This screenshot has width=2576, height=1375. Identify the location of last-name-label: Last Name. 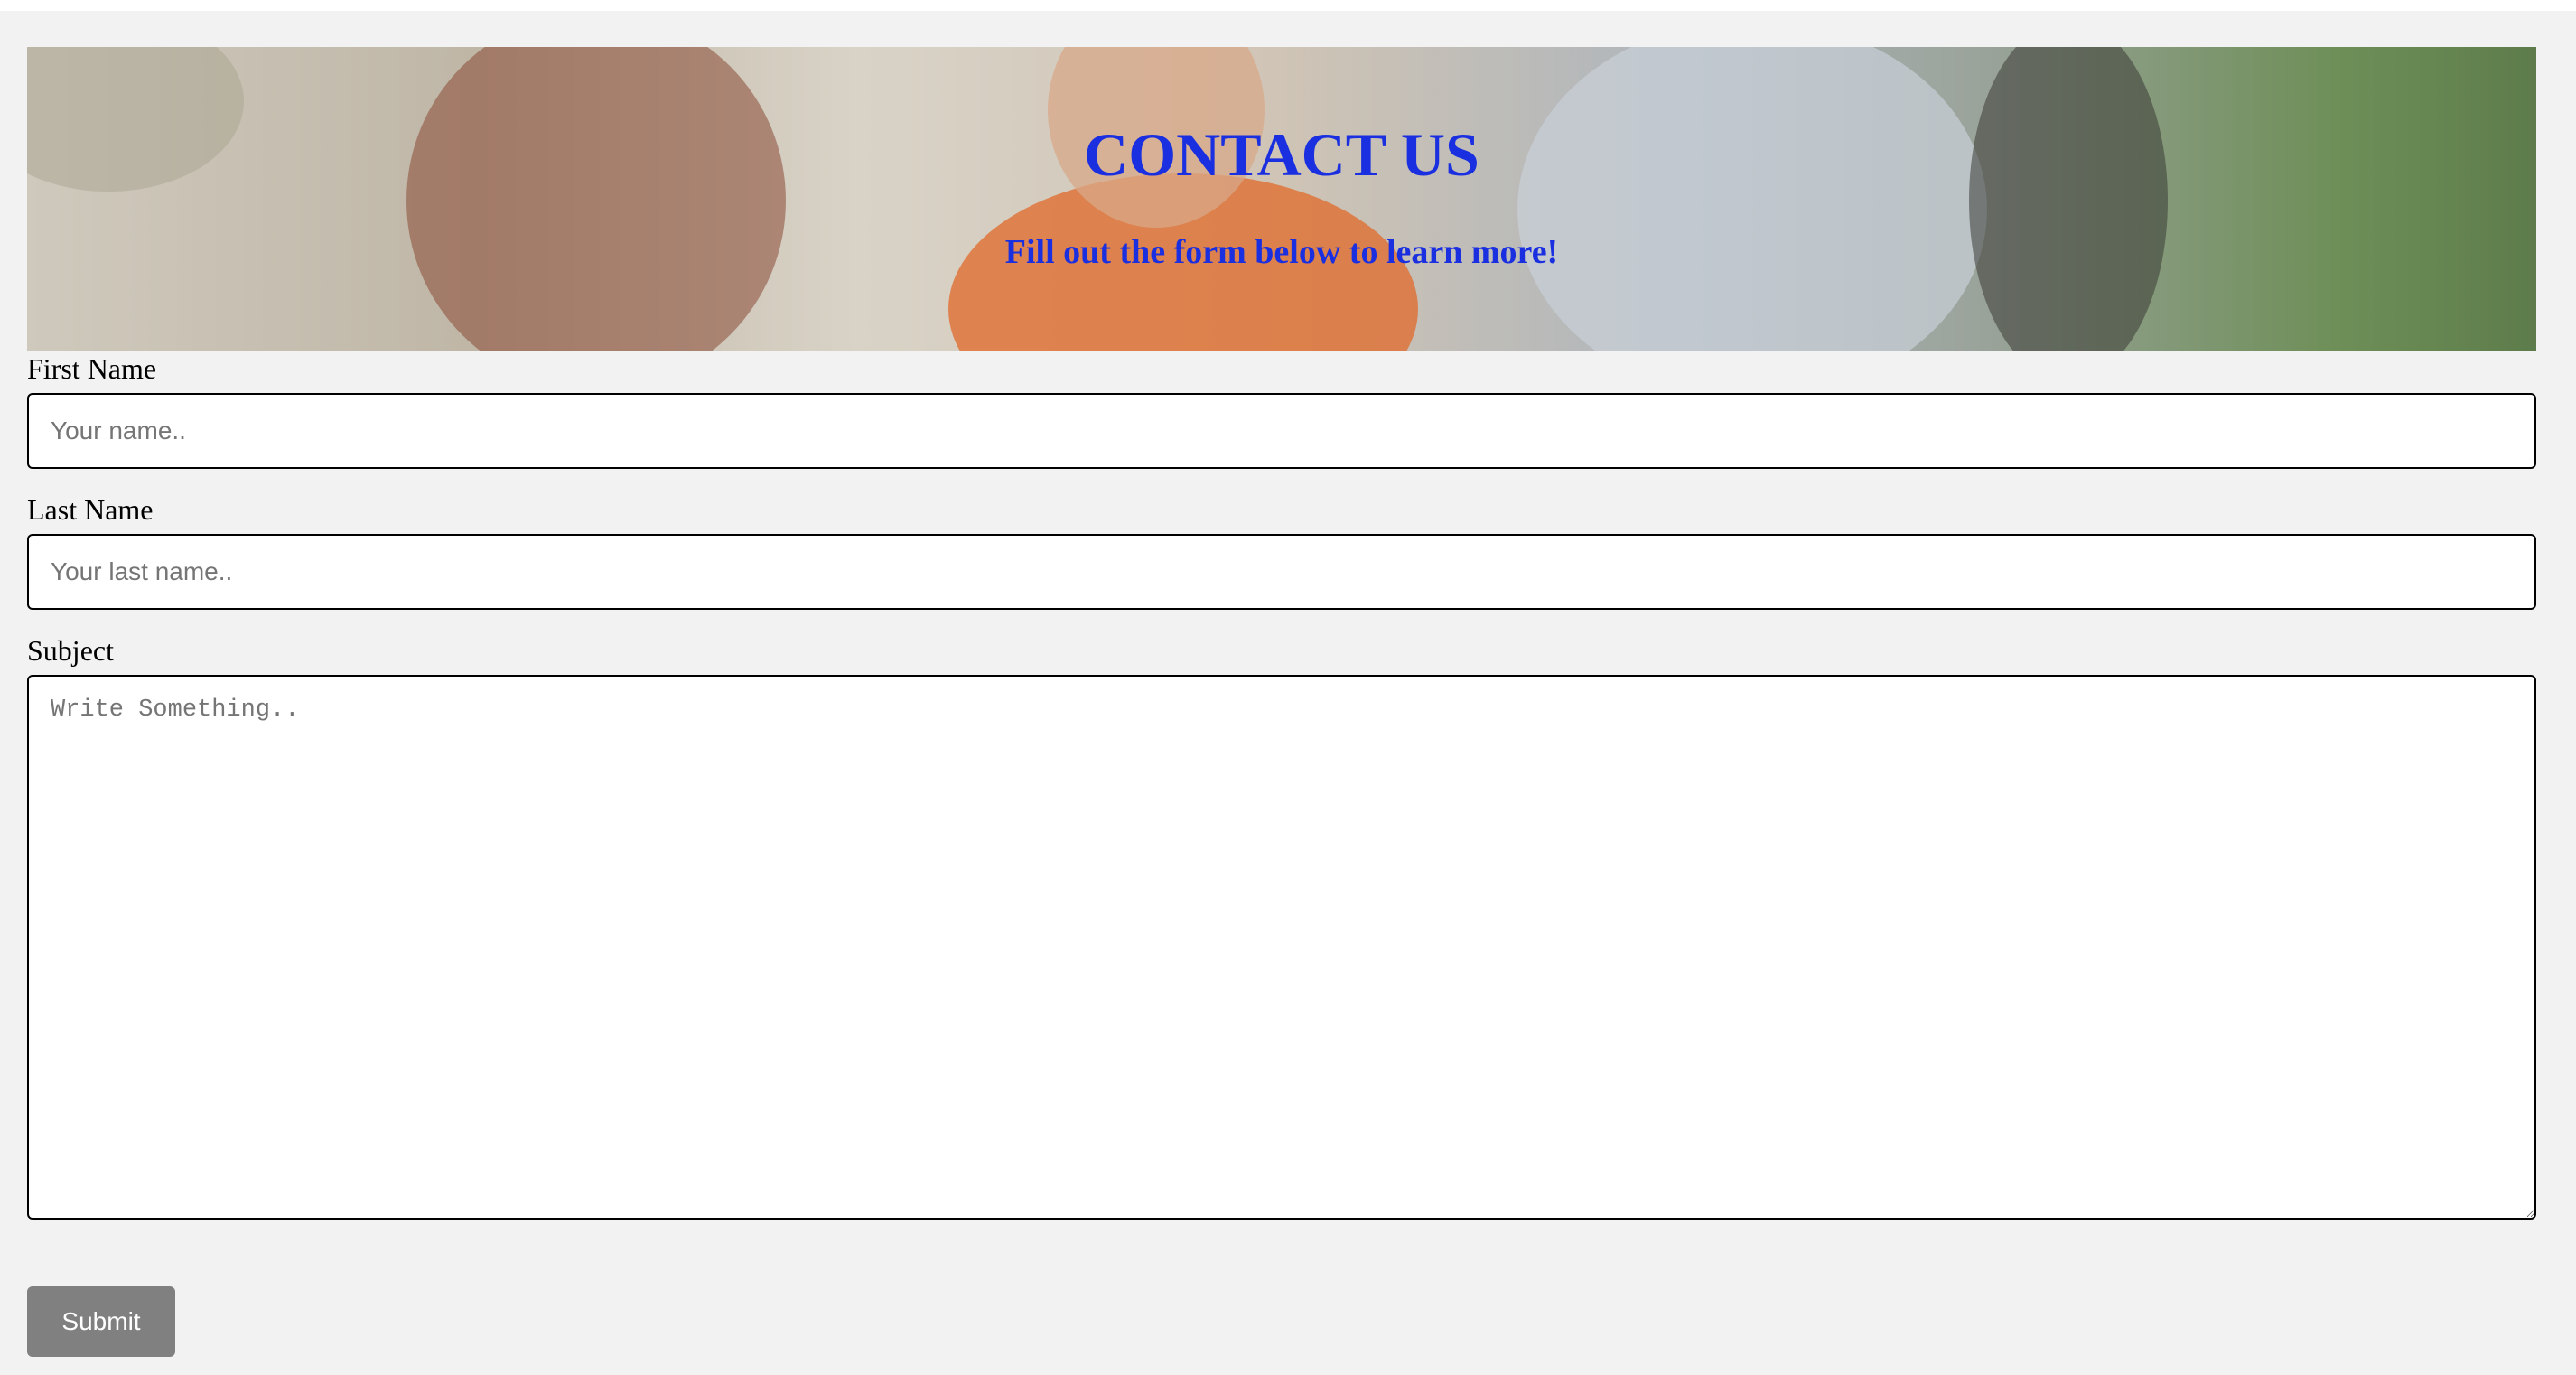
(91, 509).